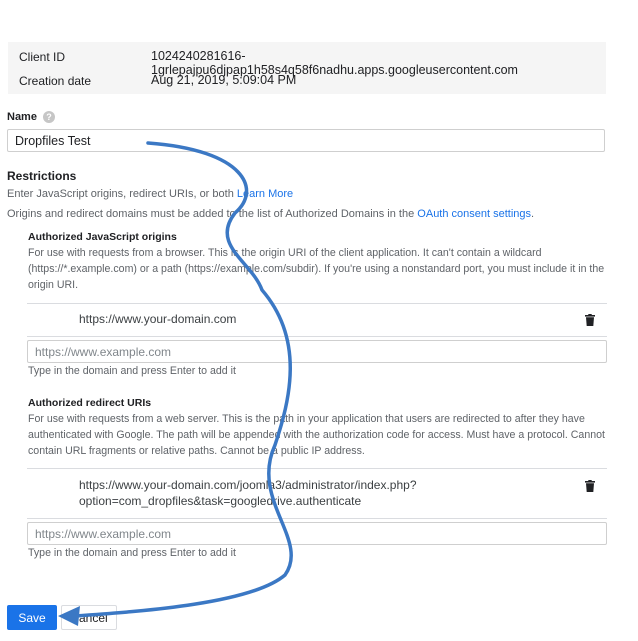  Describe the element at coordinates (42, 57) in the screenshot. I see `client-id-label: Client ID` at that location.